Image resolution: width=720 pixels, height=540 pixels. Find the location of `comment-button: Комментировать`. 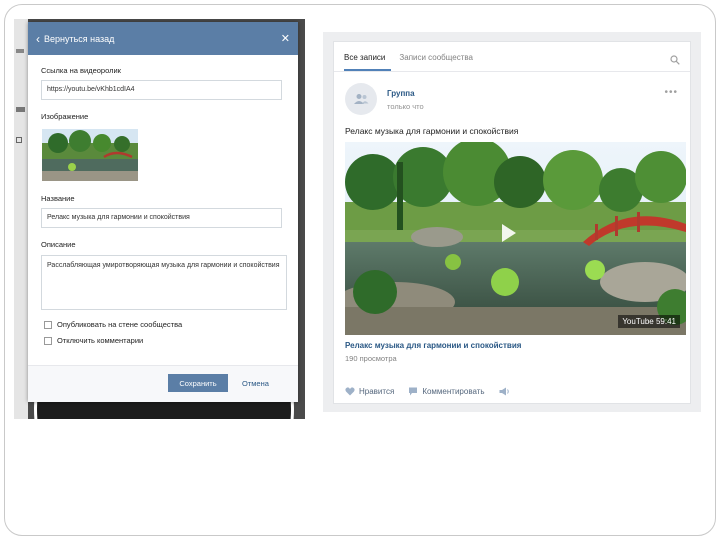

comment-button: Комментировать is located at coordinates (446, 391).